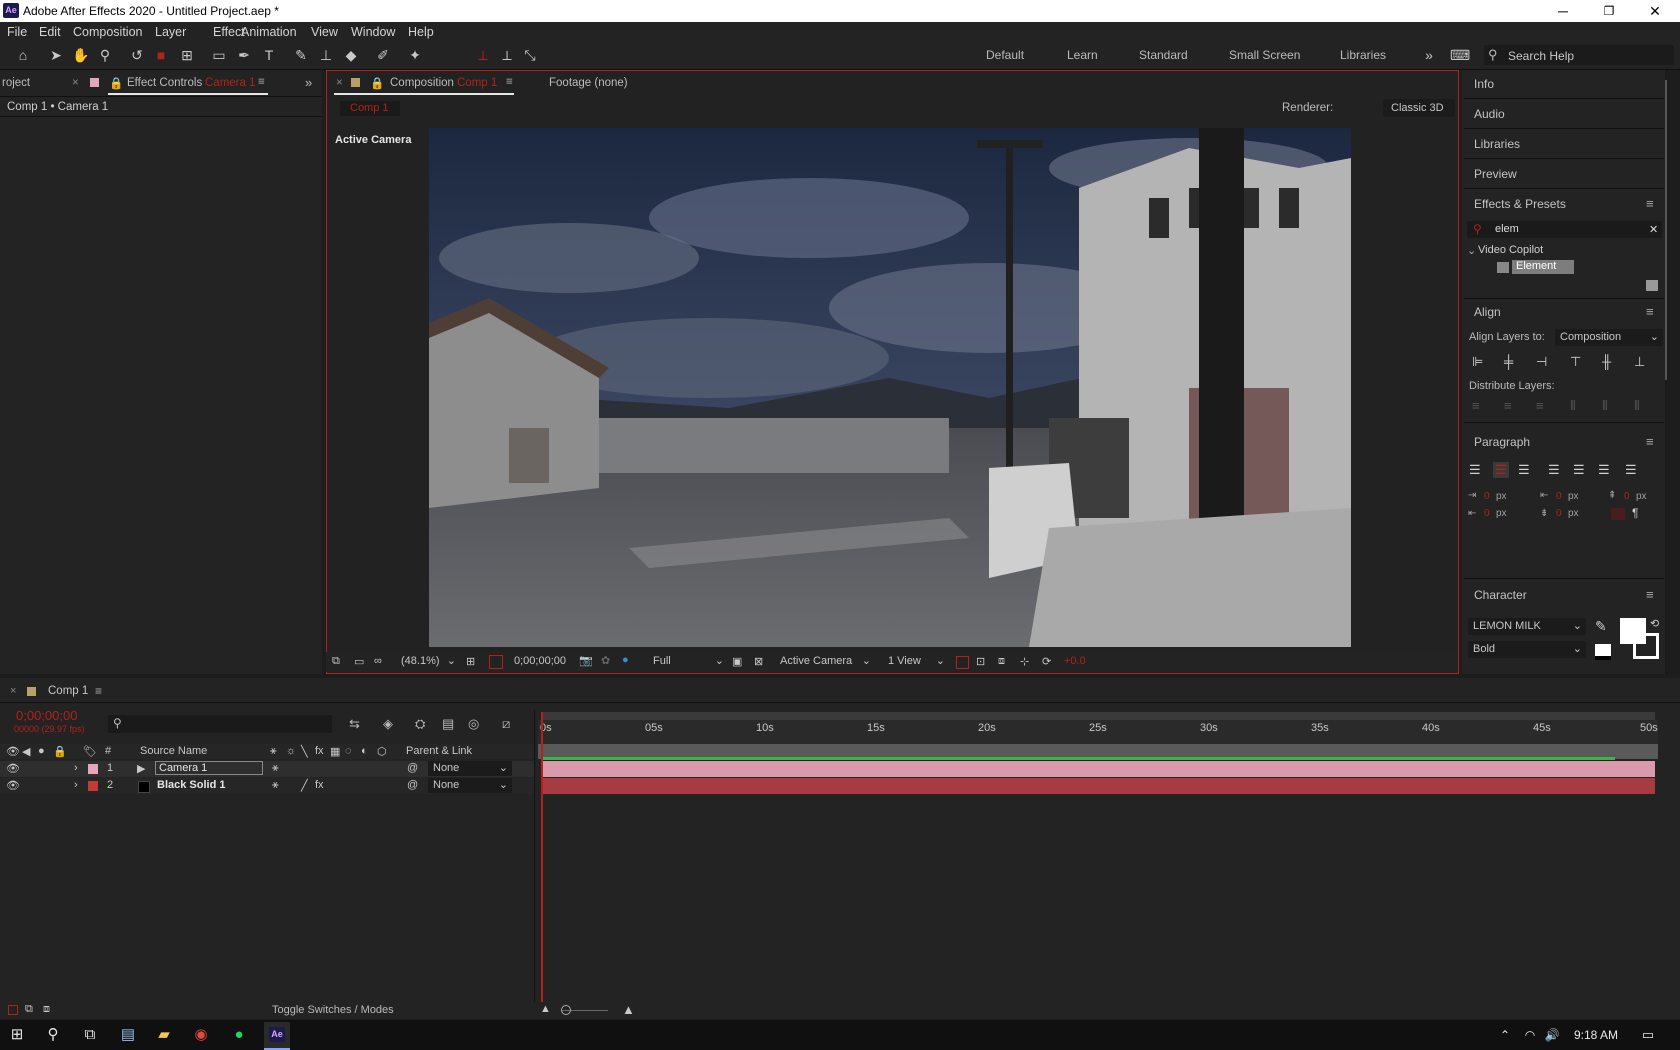 The height and width of the screenshot is (1050, 1680). I want to click on zoom-in-icon: ▲, so click(628, 1009).